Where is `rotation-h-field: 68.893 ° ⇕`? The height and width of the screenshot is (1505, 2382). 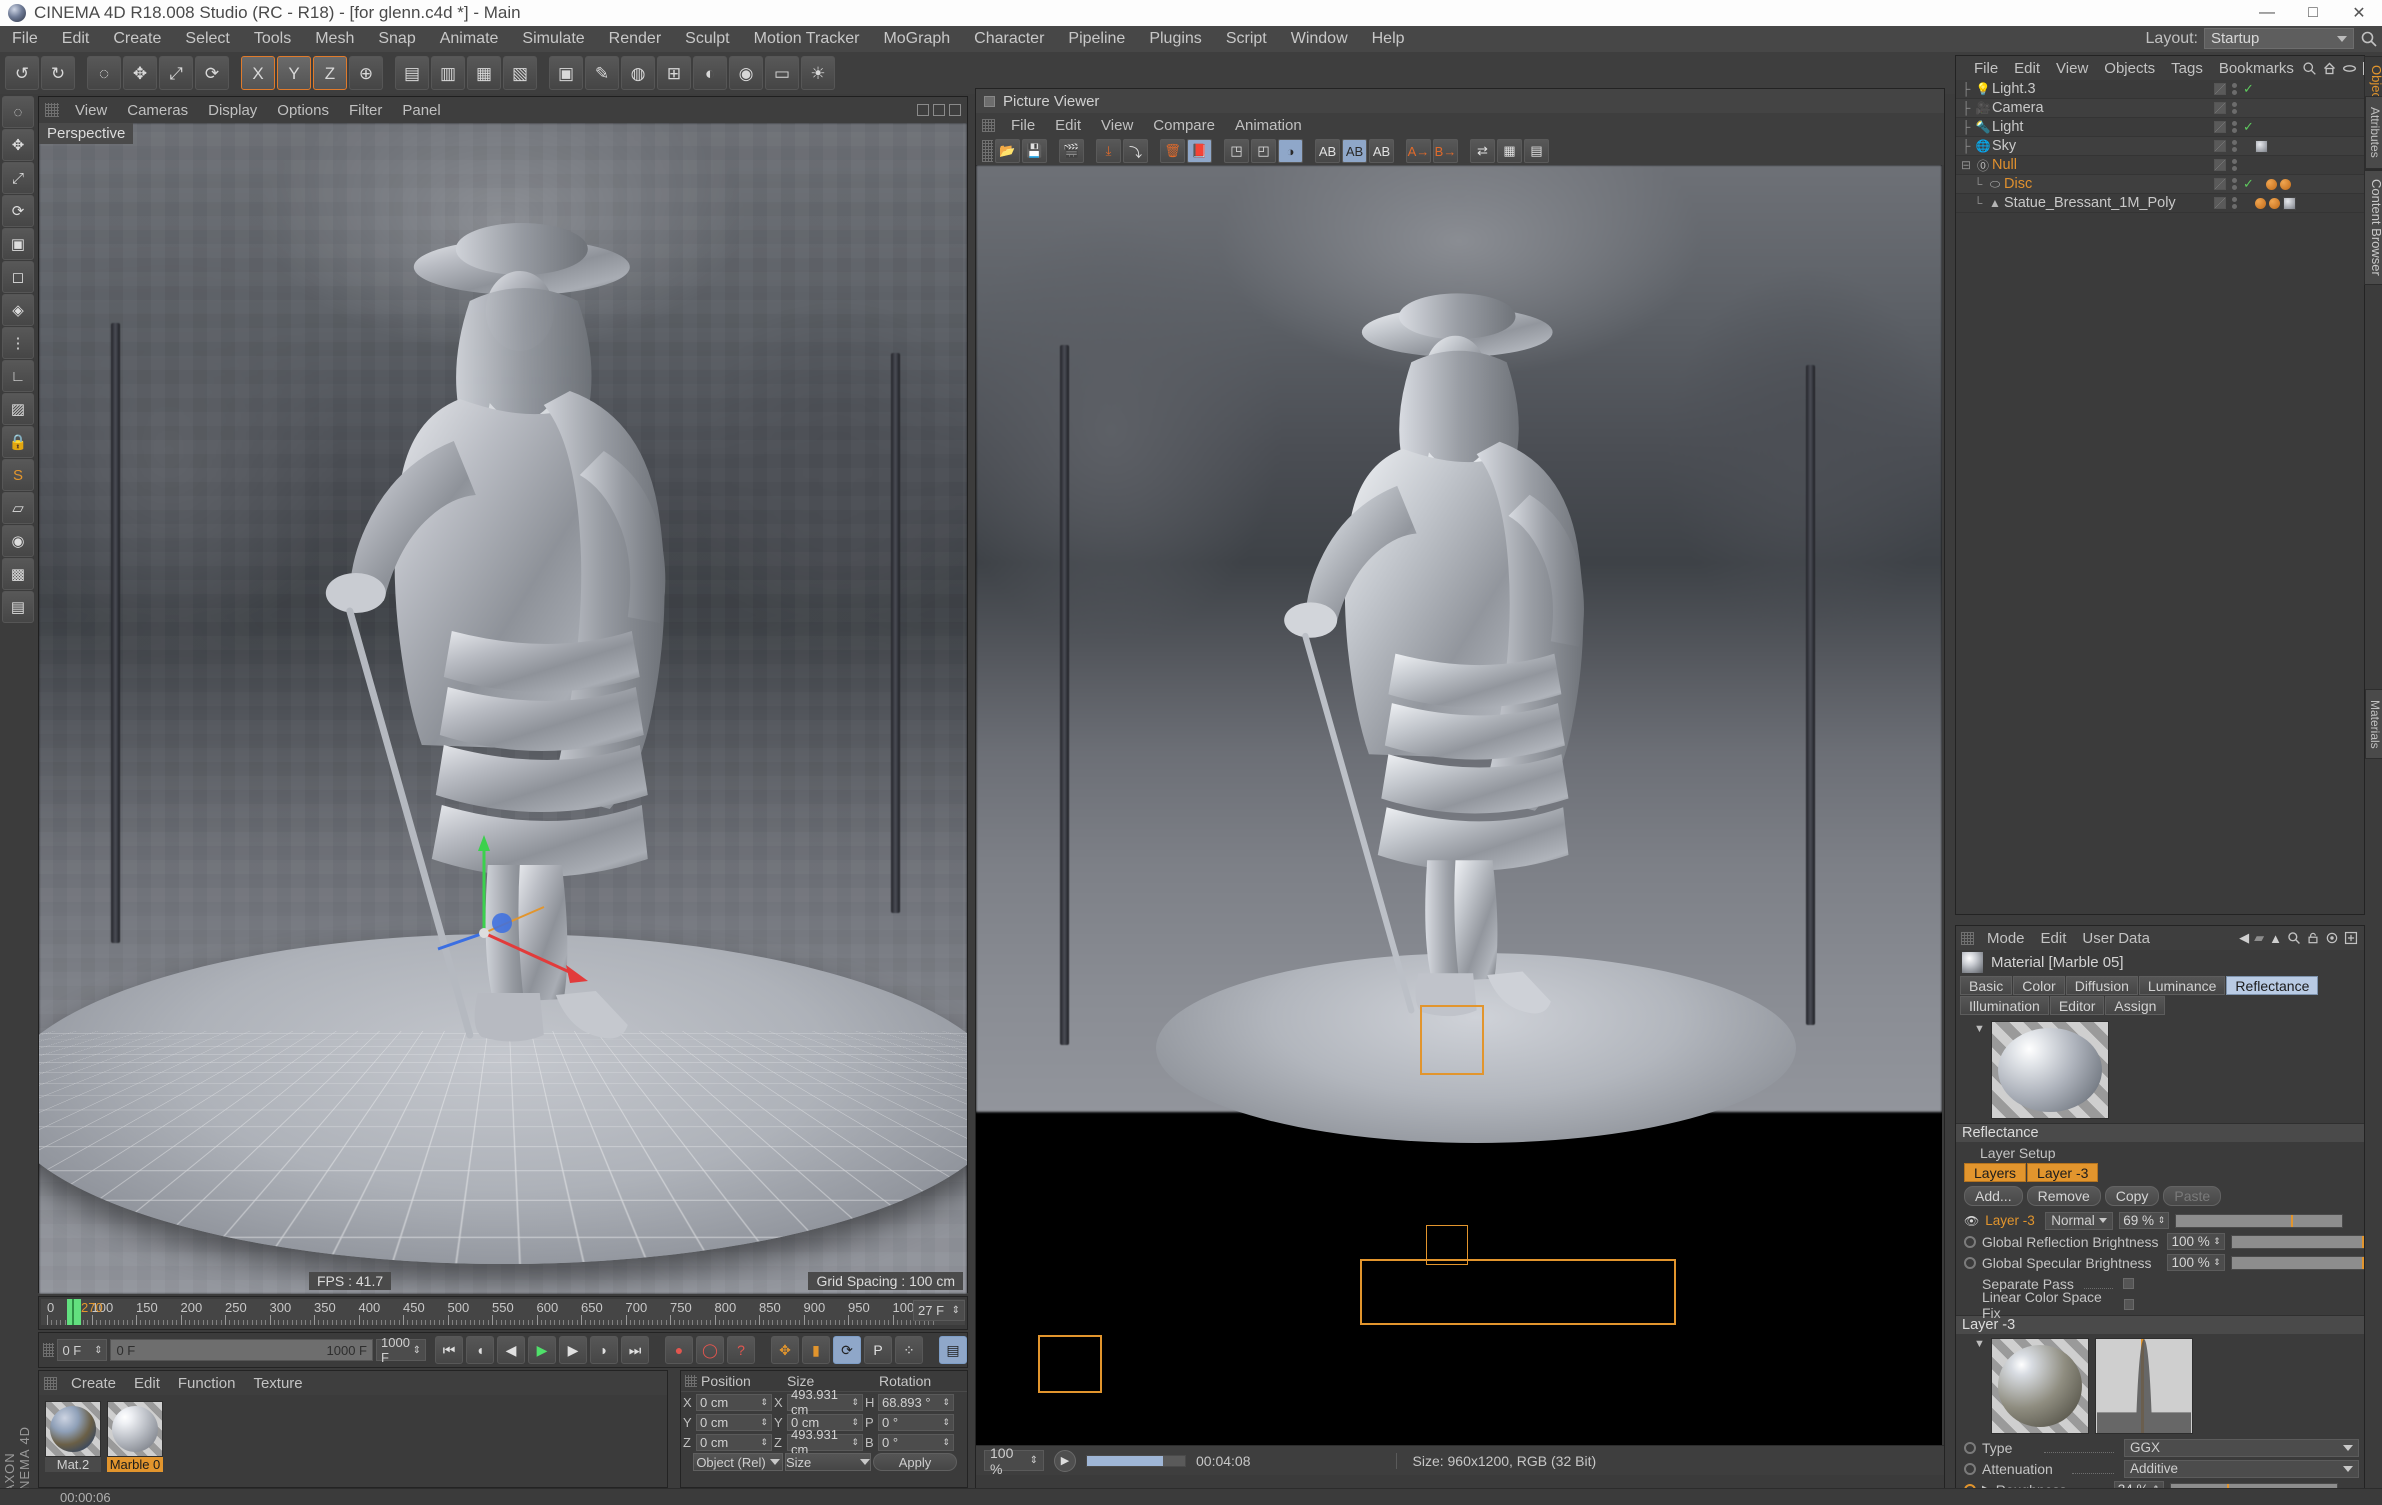 rotation-h-field: 68.893 ° ⇕ is located at coordinates (916, 1402).